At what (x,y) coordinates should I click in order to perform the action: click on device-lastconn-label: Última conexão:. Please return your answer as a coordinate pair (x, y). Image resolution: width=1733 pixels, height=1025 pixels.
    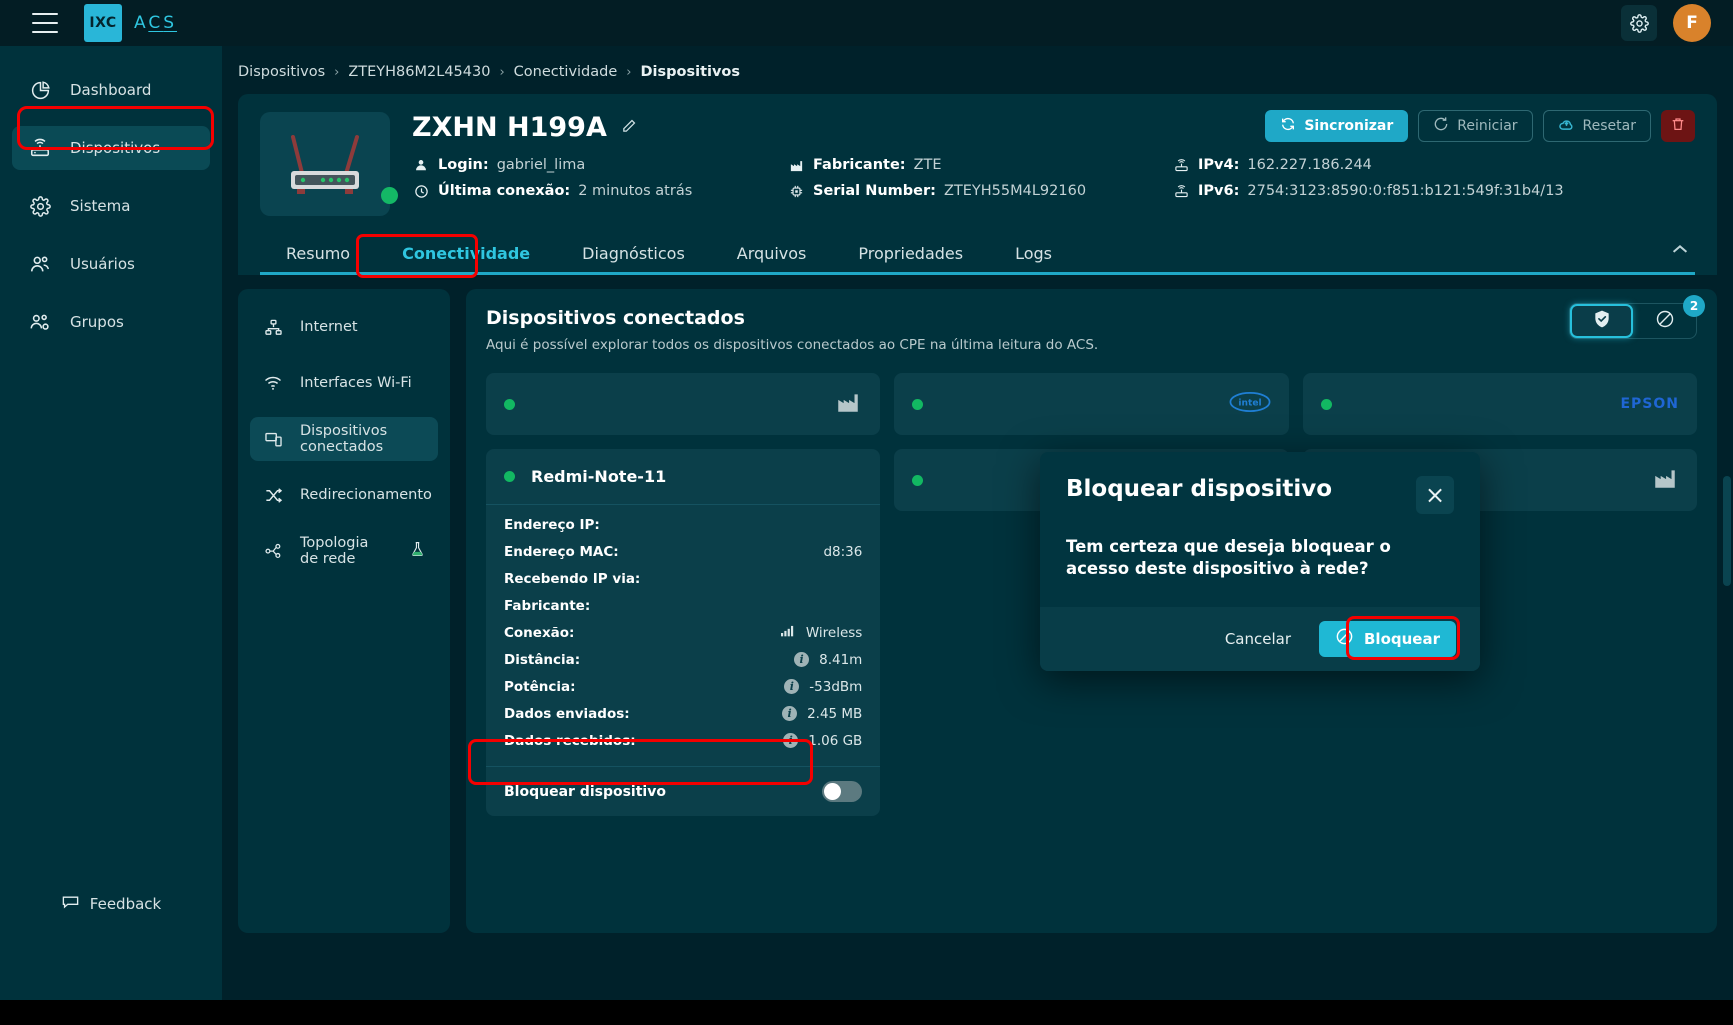
    Looking at the image, I should click on (504, 191).